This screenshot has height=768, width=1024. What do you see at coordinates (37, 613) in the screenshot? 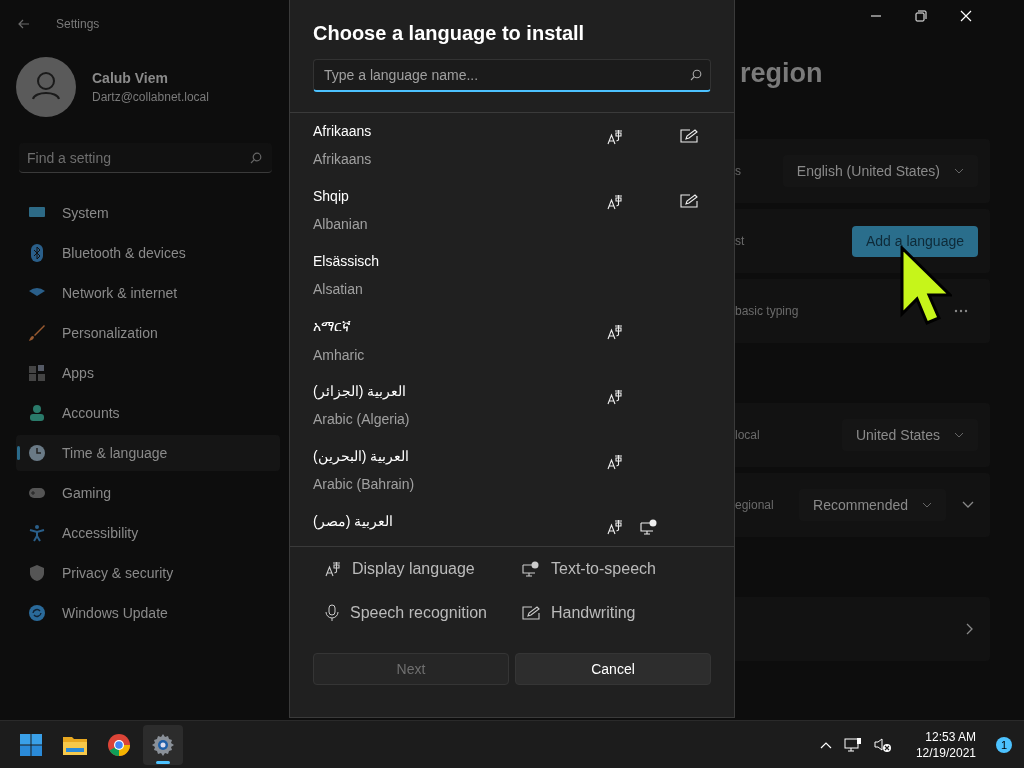
I see `update-icon` at bounding box center [37, 613].